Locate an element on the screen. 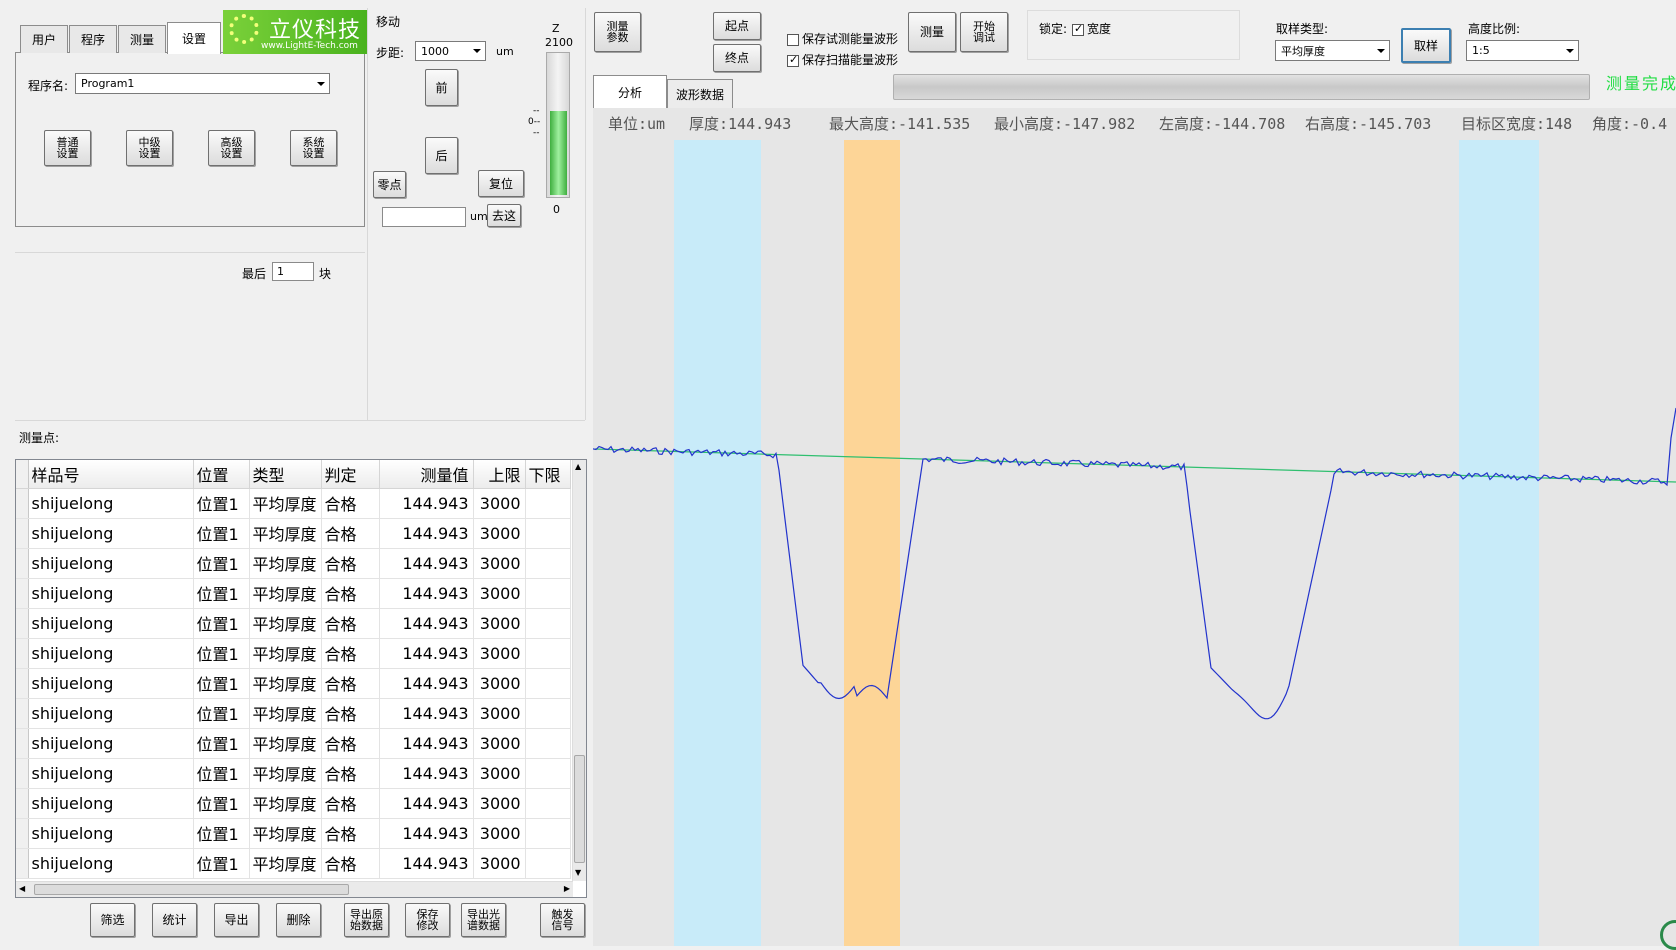 This screenshot has width=1676, height=950. col-upper-limit: 上限 is located at coordinates (499, 474).